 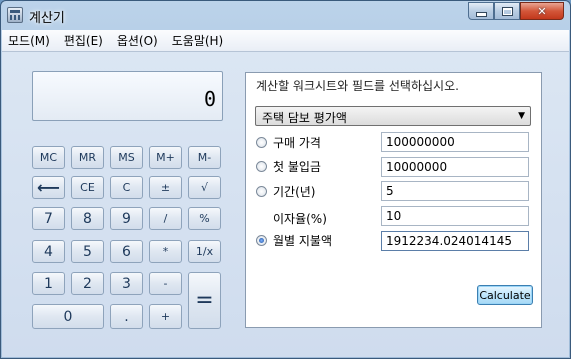 What do you see at coordinates (47, 18) in the screenshot?
I see `window-title: 계산기` at bounding box center [47, 18].